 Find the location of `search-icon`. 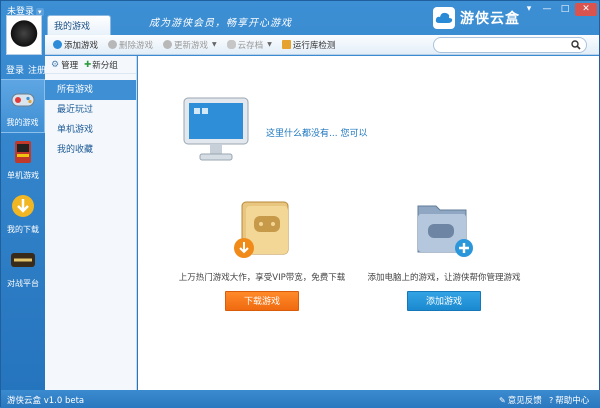

search-icon is located at coordinates (576, 45).